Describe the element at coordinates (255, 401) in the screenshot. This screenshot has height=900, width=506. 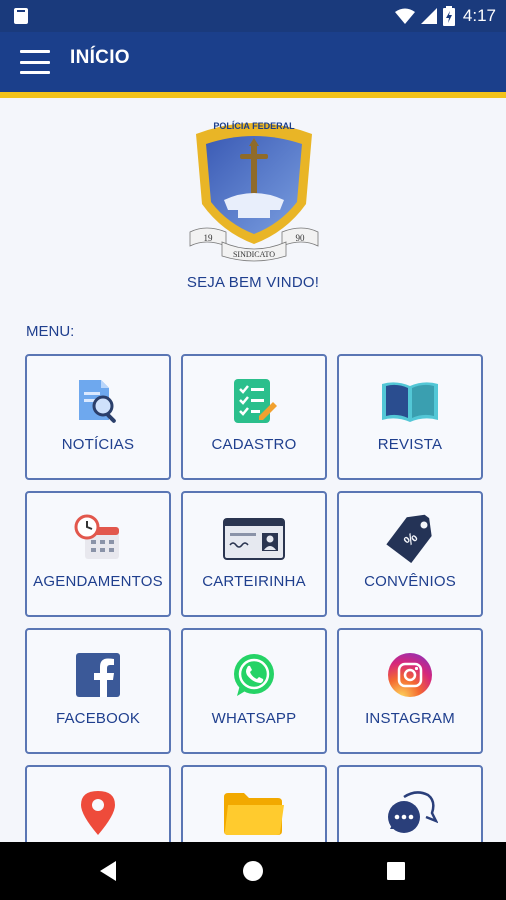
I see `checklist-icon` at that location.